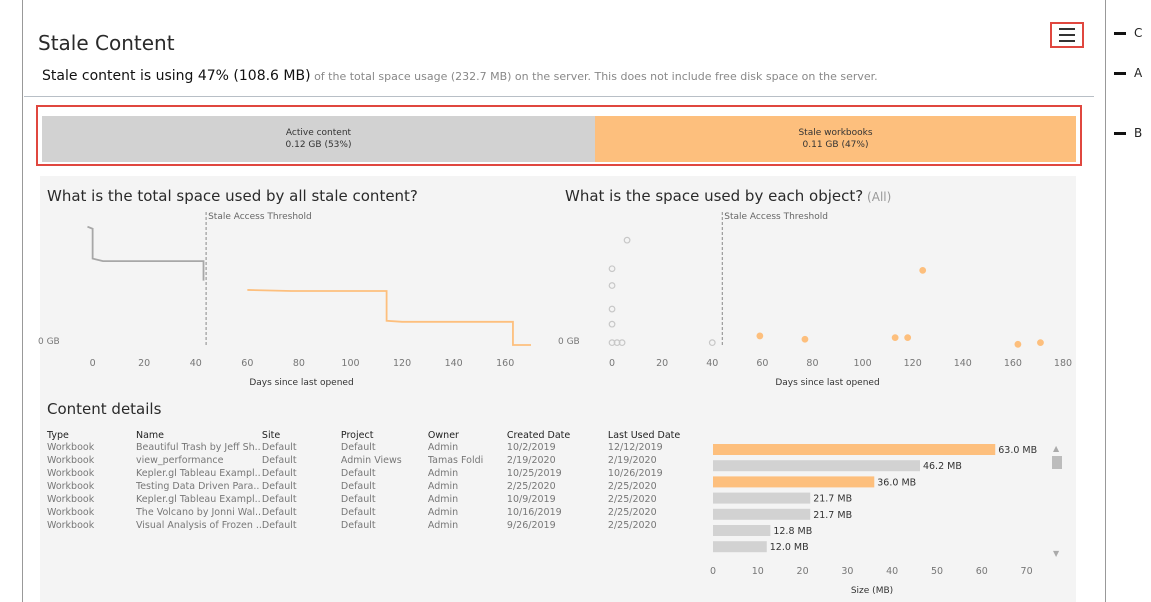  I want to click on table-cell: Admin Views, so click(371, 460).